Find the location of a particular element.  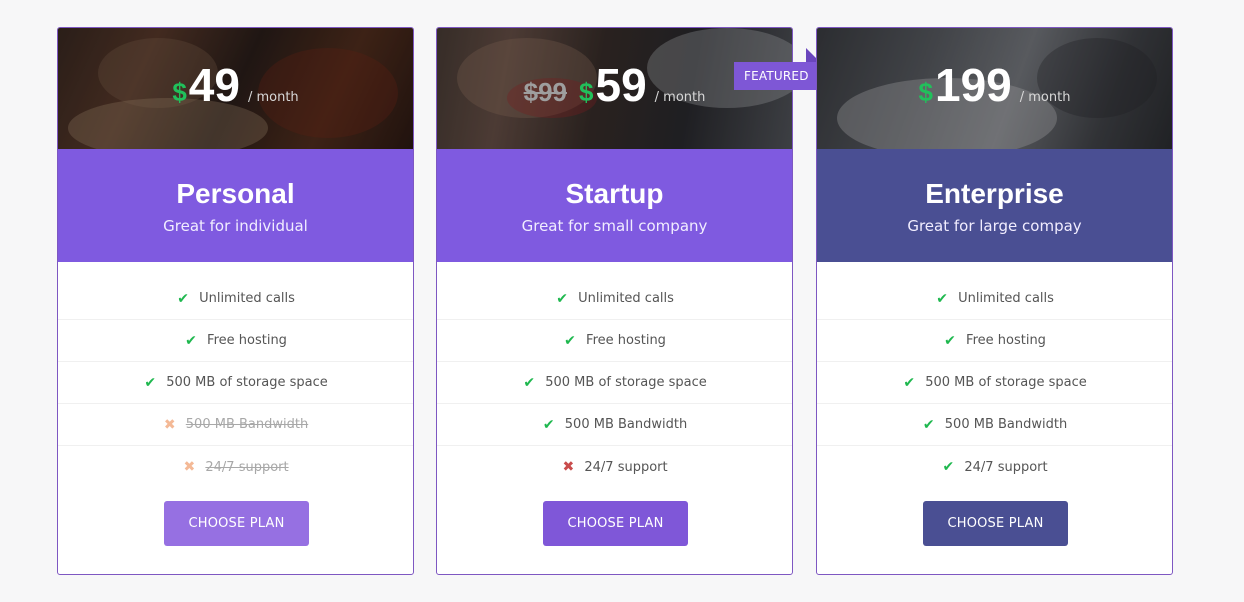

feature-item: ✔ 24/7 support is located at coordinates (994, 467).